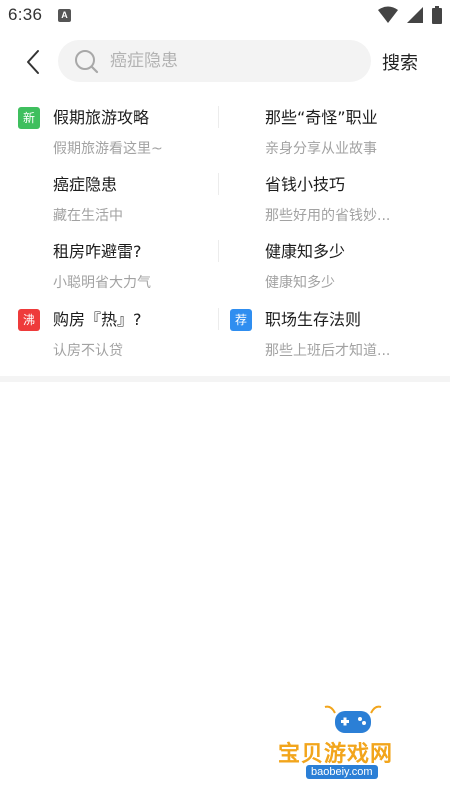  Describe the element at coordinates (353, 719) in the screenshot. I see `gamepad-icon` at that location.